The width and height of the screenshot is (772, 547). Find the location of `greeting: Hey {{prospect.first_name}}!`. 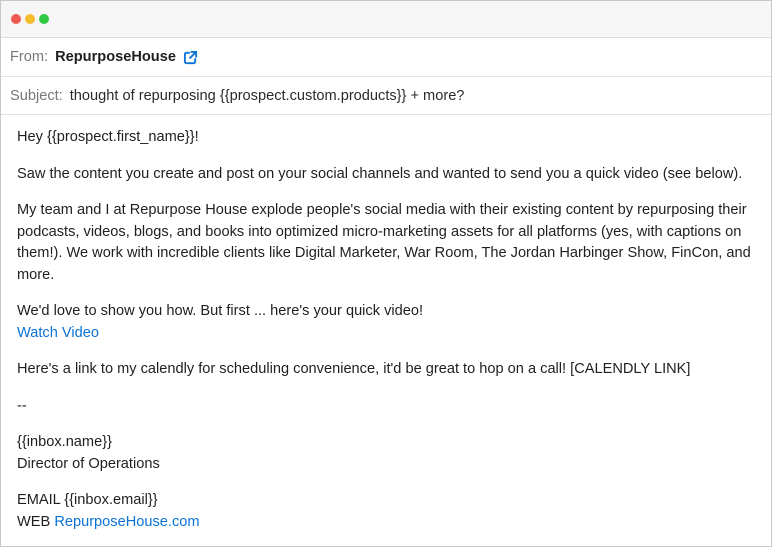

greeting: Hey {{prospect.first_name}}! is located at coordinates (108, 137).